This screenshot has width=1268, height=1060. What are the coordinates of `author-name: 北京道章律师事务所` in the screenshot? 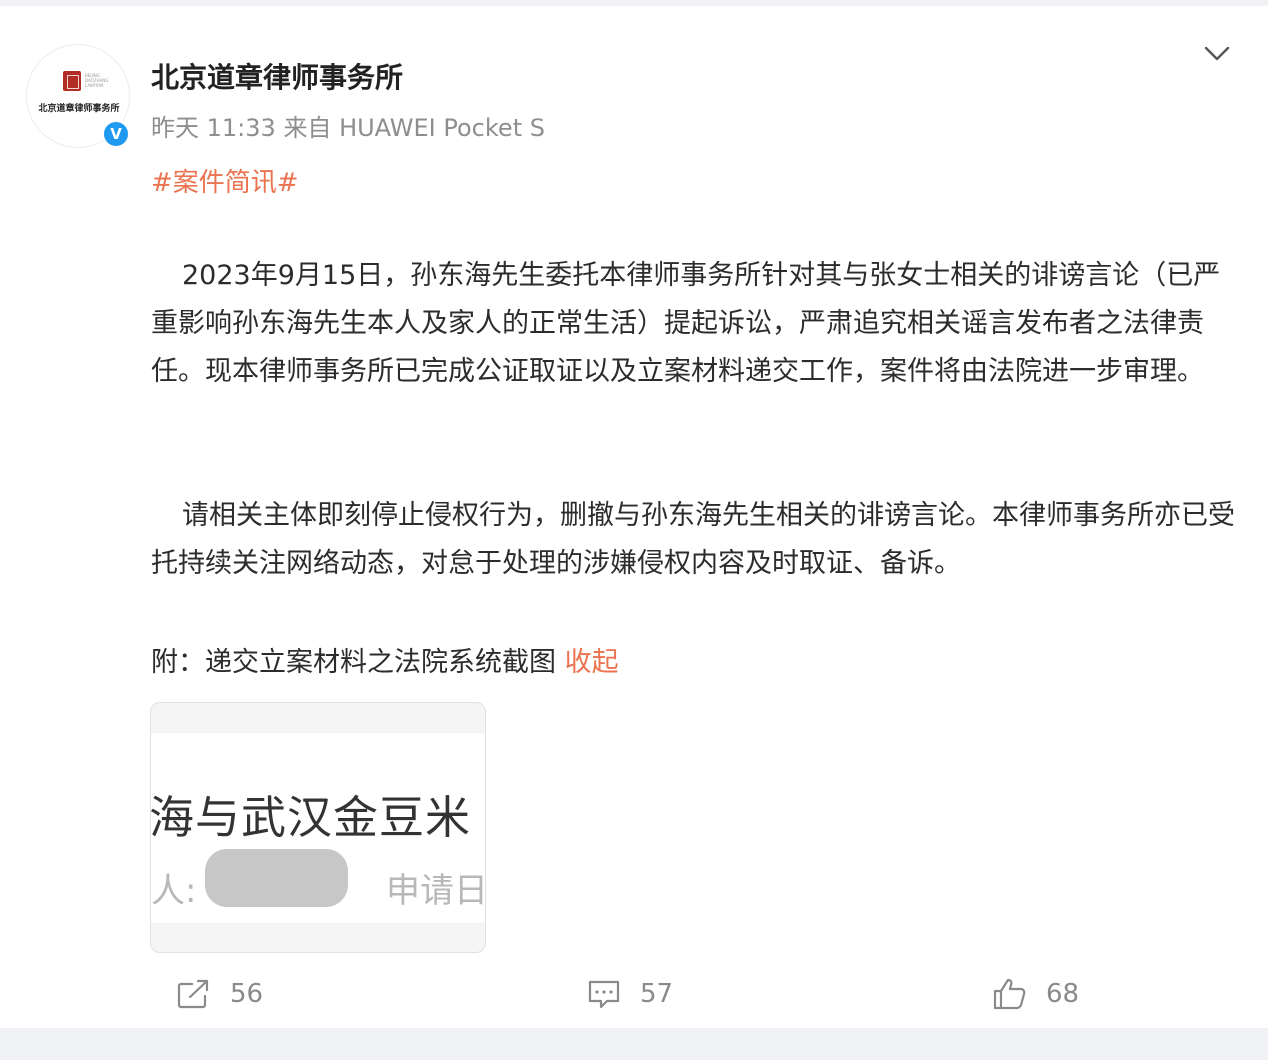 It's located at (277, 76).